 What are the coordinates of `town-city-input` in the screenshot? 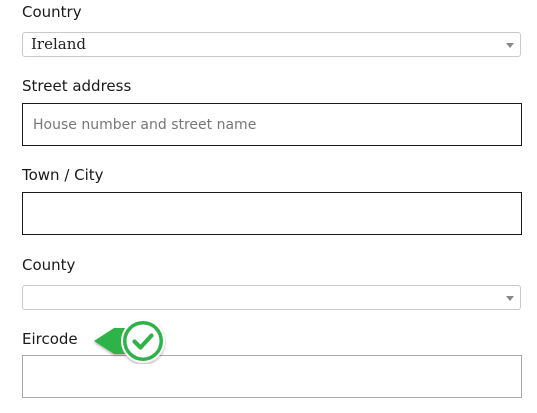 It's located at (272, 213).